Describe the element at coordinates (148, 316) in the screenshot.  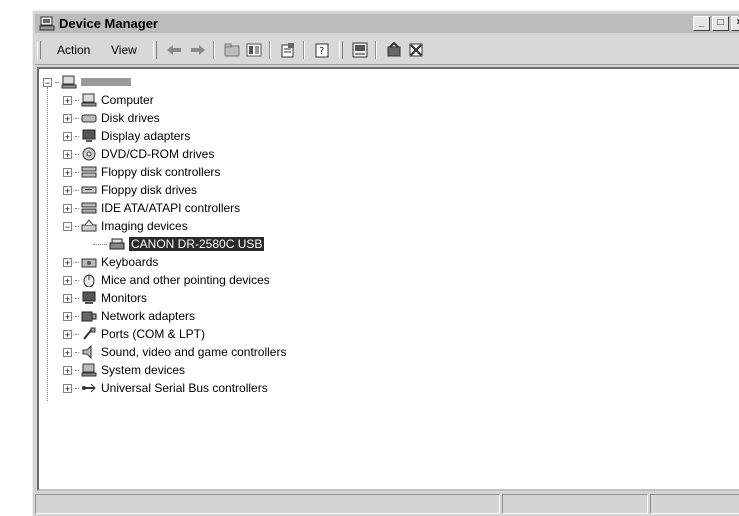
I see `tree-category-label: Network adapters` at that location.